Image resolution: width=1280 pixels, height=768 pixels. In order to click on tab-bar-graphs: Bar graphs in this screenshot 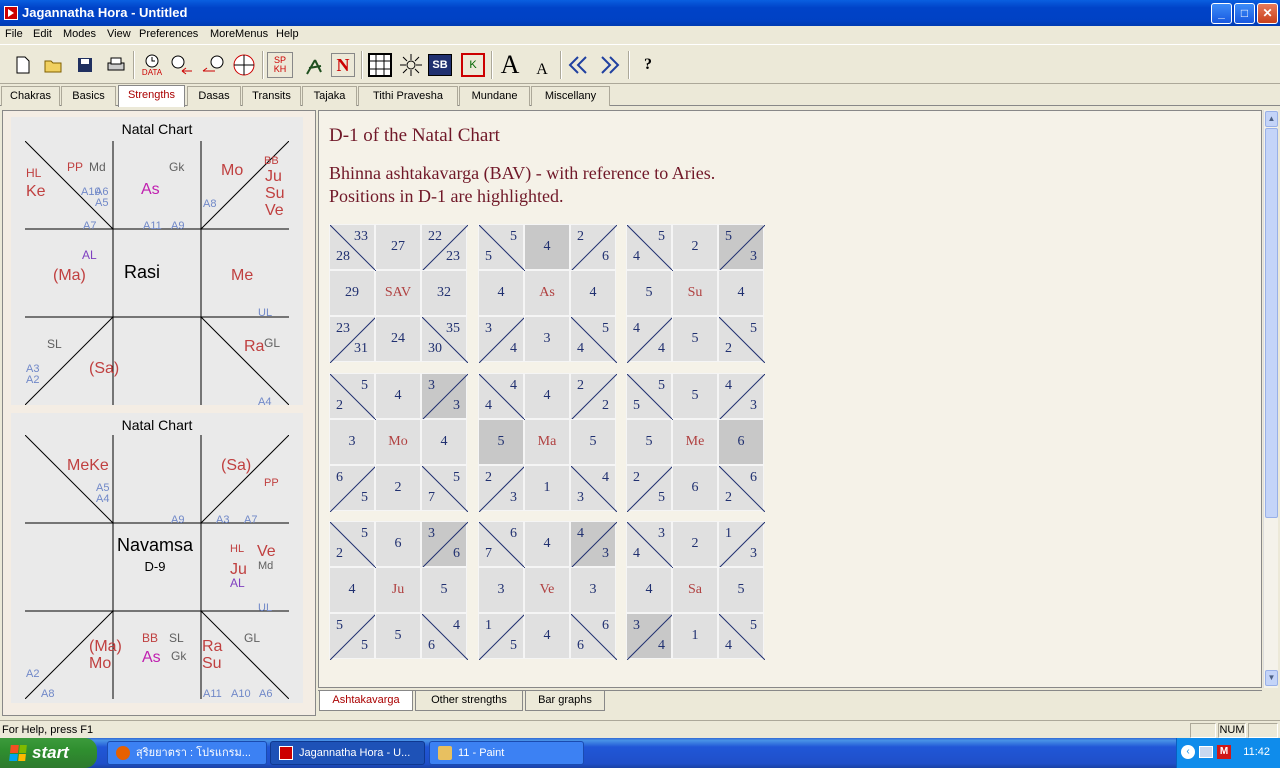, I will do `click(565, 701)`.